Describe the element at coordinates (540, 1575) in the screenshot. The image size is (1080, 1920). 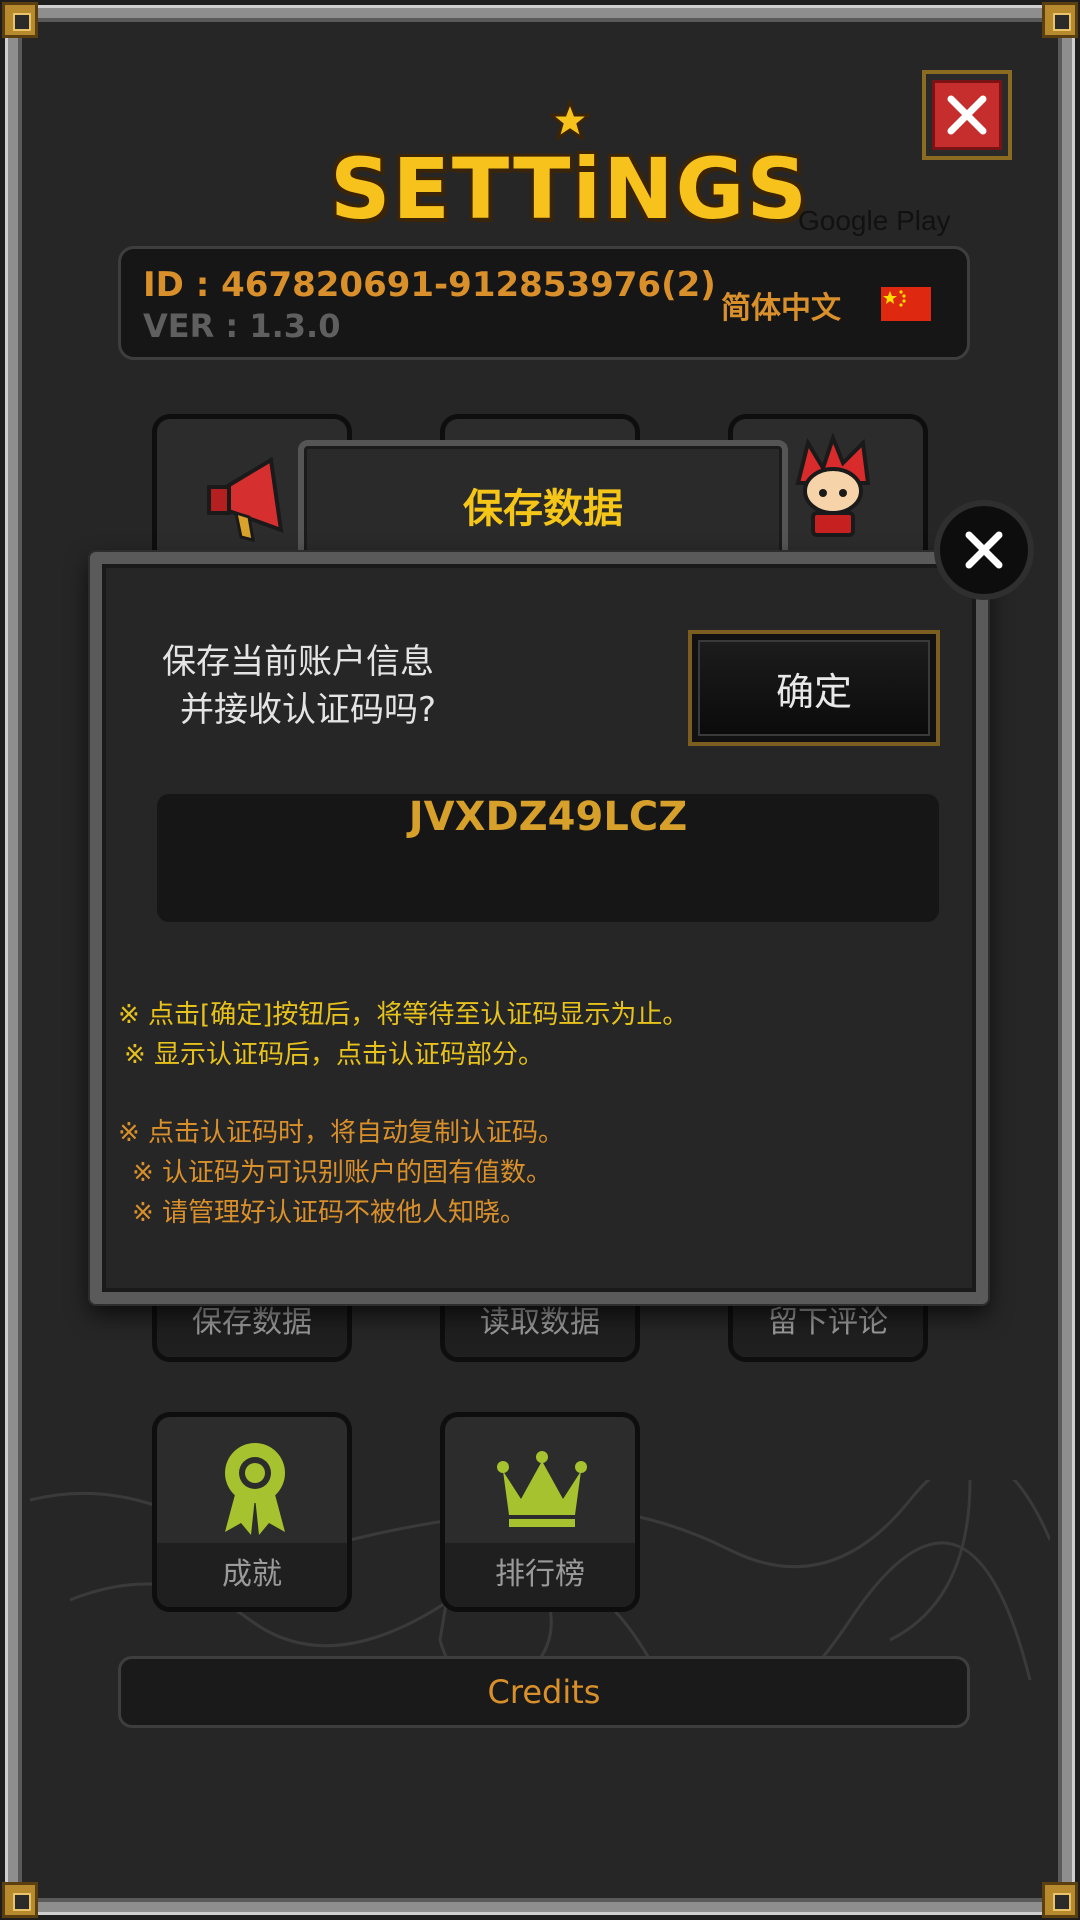
I see `tile-leaderboard-label: 排行榜` at that location.